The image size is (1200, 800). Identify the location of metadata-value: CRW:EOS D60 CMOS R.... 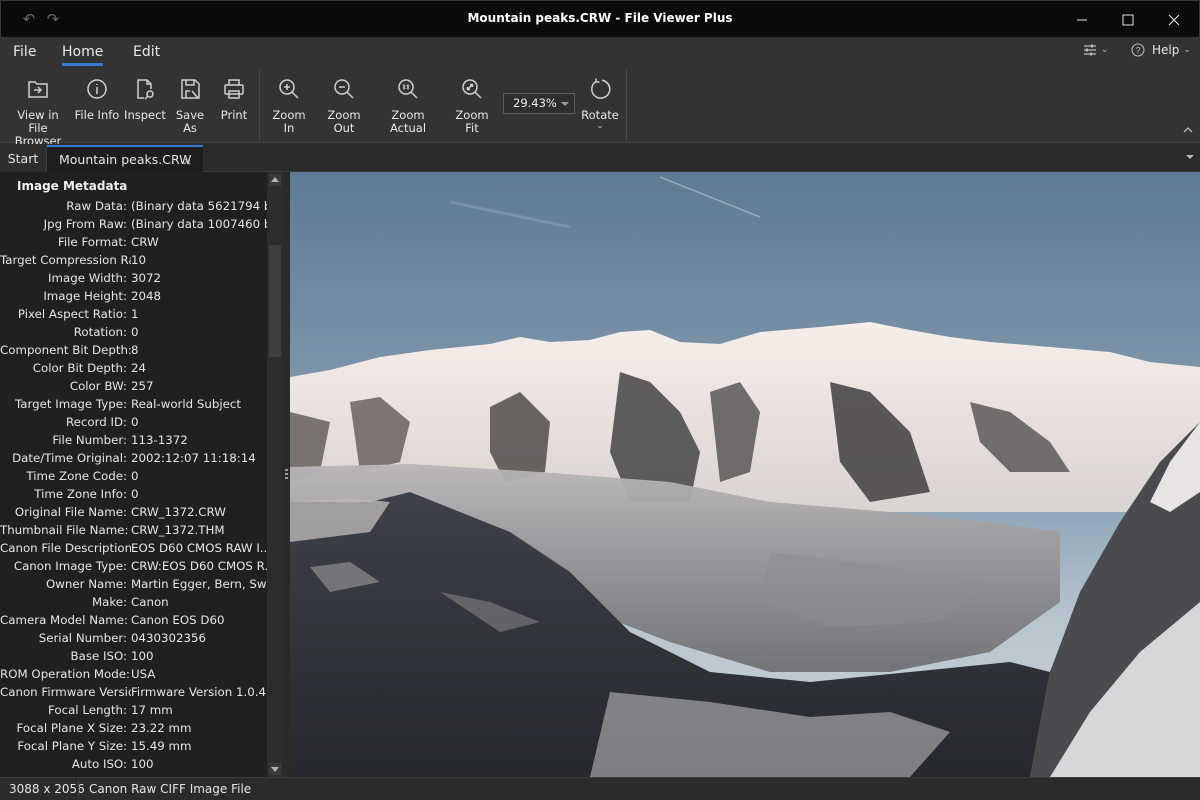
(199, 566).